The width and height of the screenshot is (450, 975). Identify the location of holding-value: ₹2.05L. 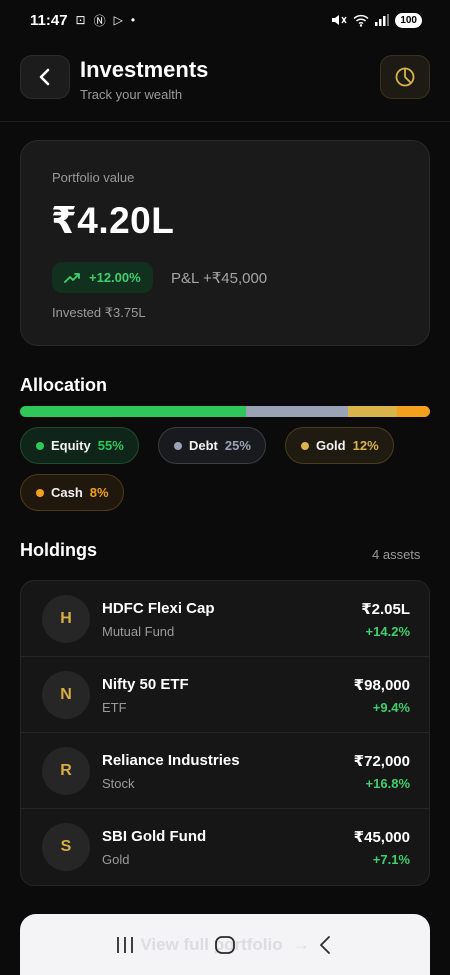
(385, 609).